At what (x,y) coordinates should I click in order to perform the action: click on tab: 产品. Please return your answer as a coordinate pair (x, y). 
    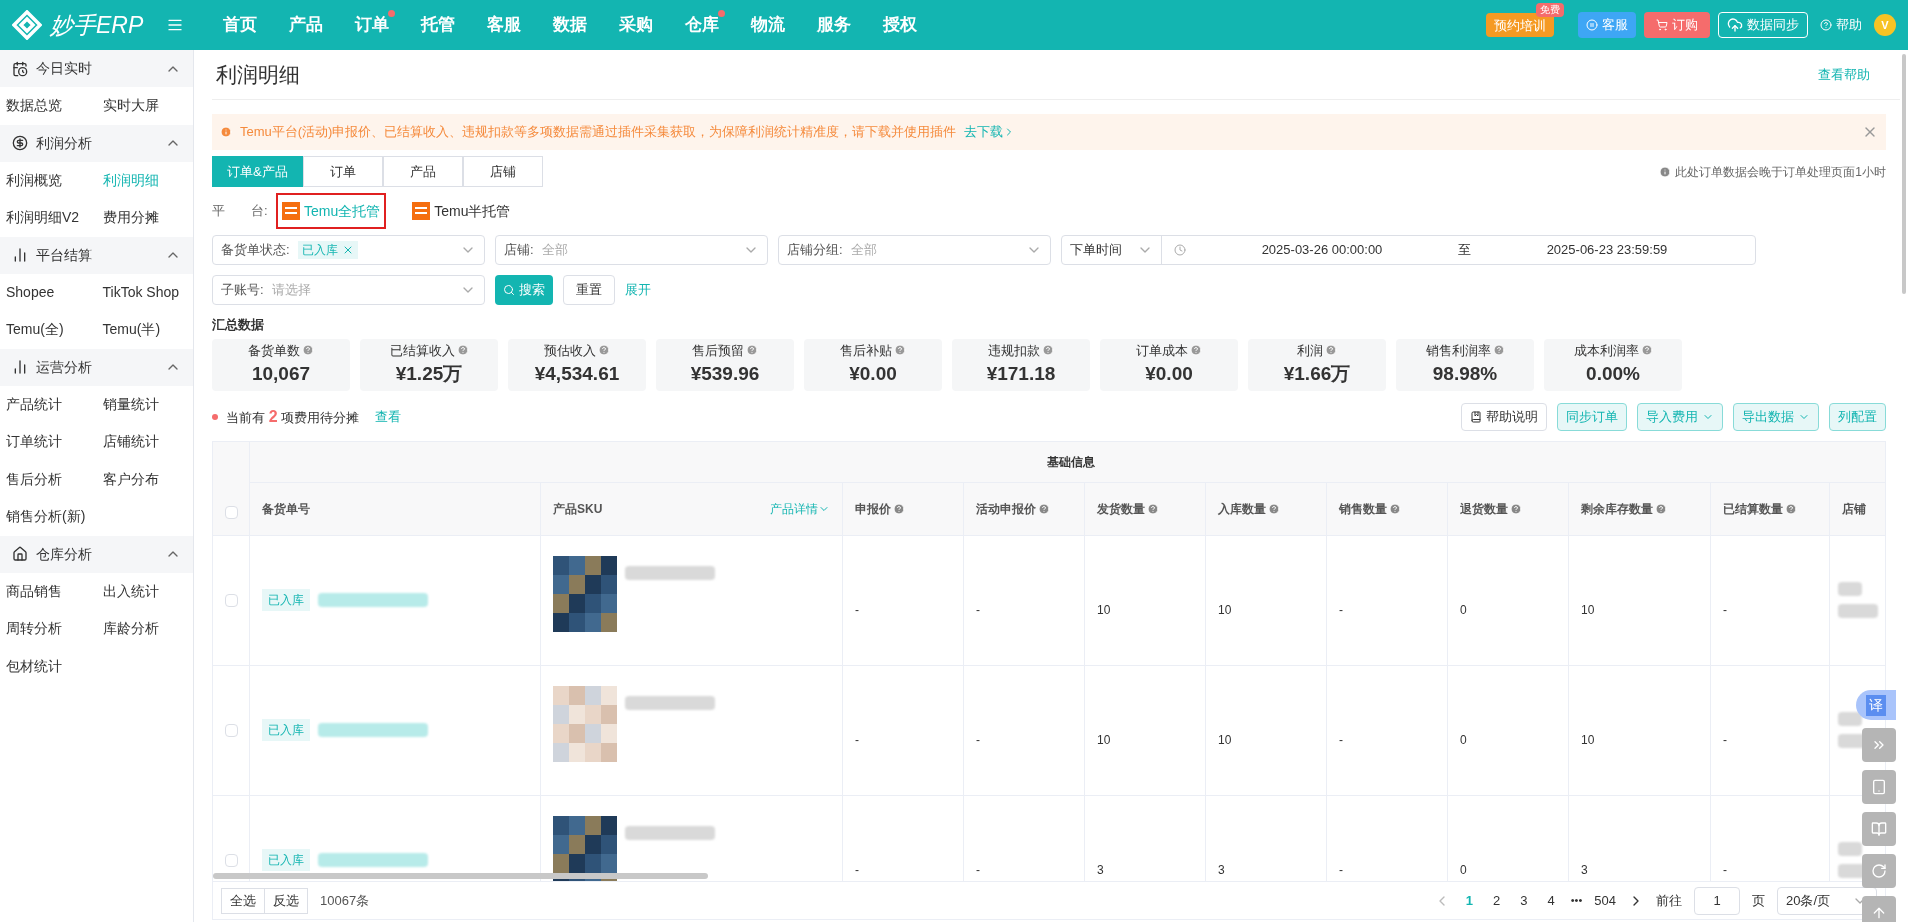
    Looking at the image, I should click on (422, 171).